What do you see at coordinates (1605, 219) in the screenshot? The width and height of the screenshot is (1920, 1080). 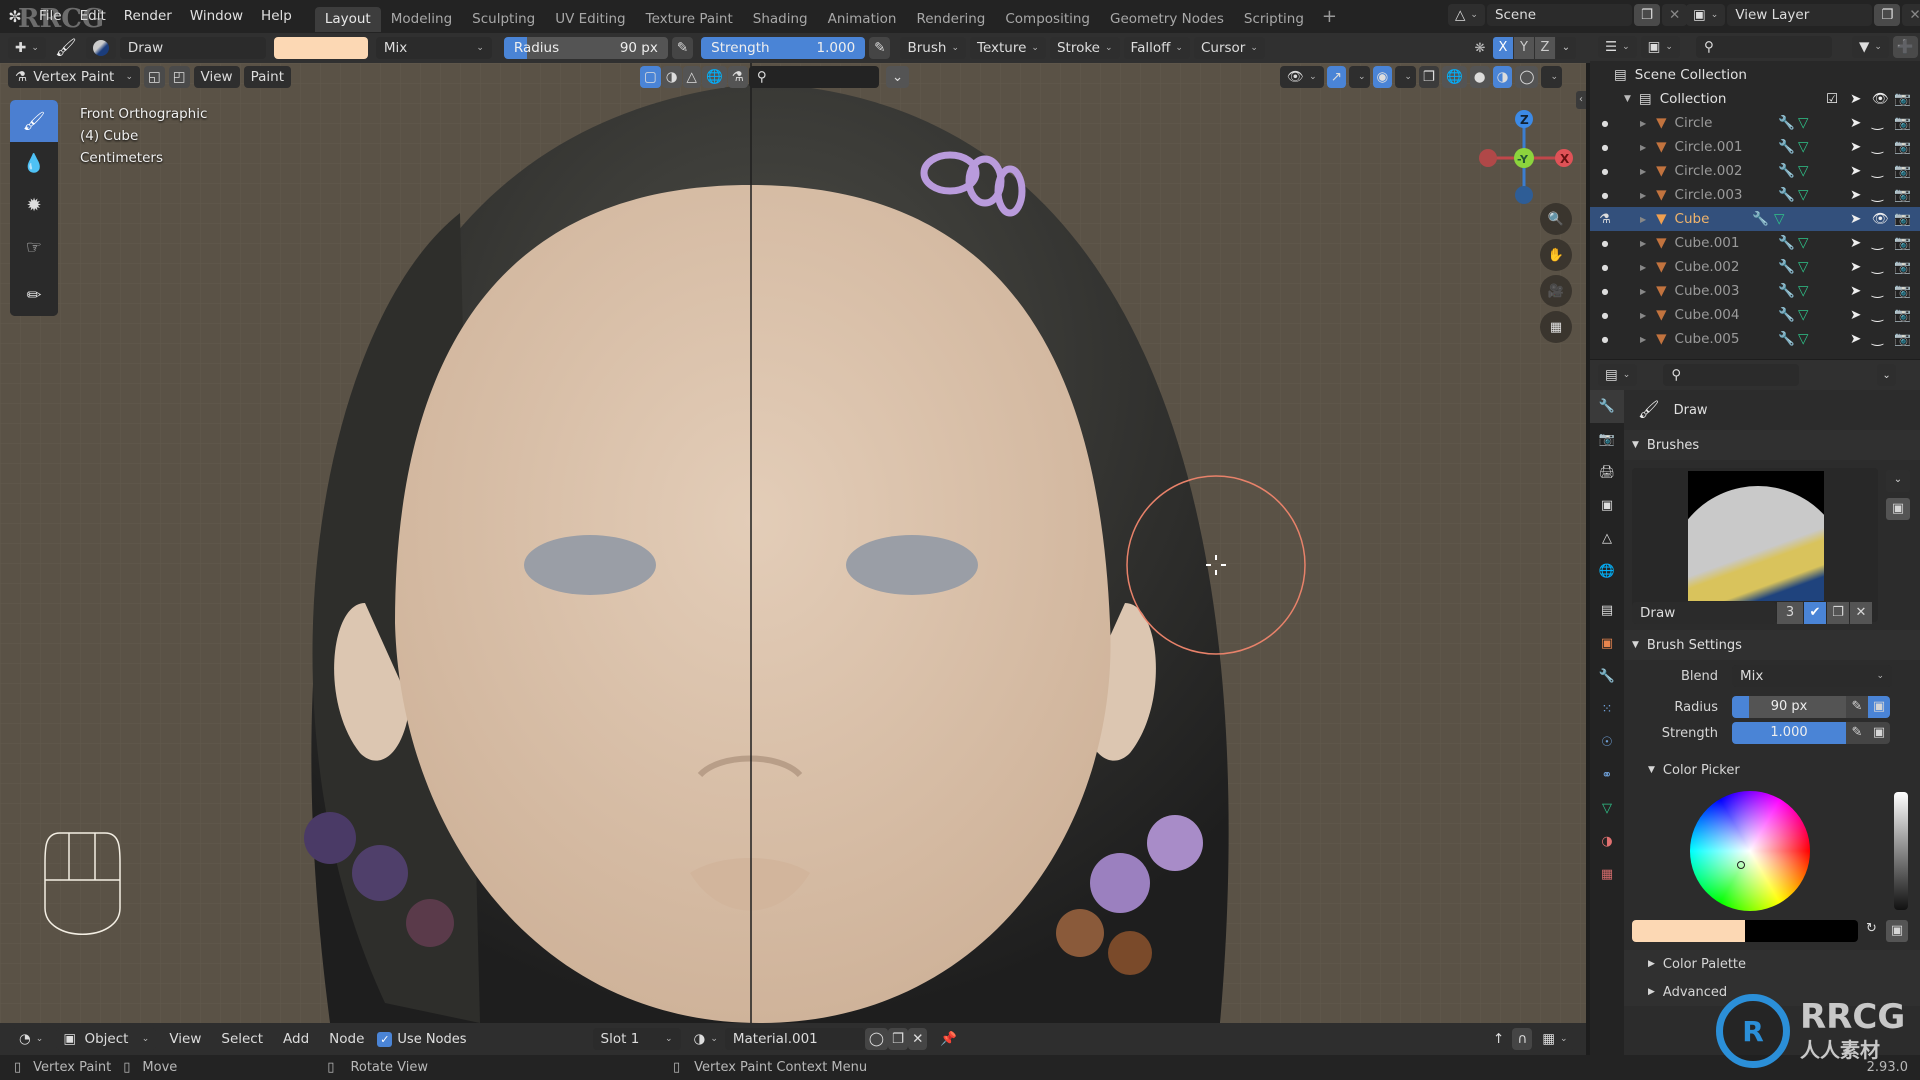 I see `active-mode-icon: ⚗` at bounding box center [1605, 219].